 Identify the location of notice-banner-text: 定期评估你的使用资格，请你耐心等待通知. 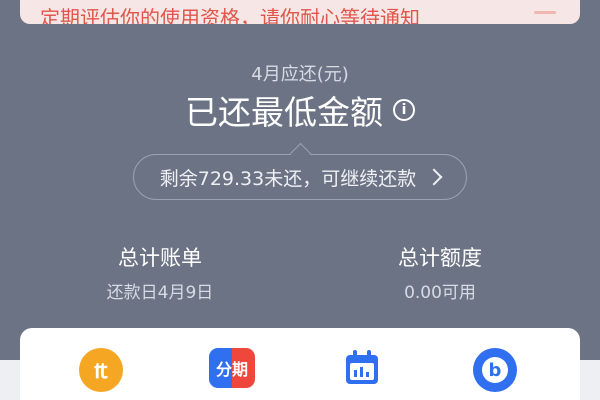
(230, 15).